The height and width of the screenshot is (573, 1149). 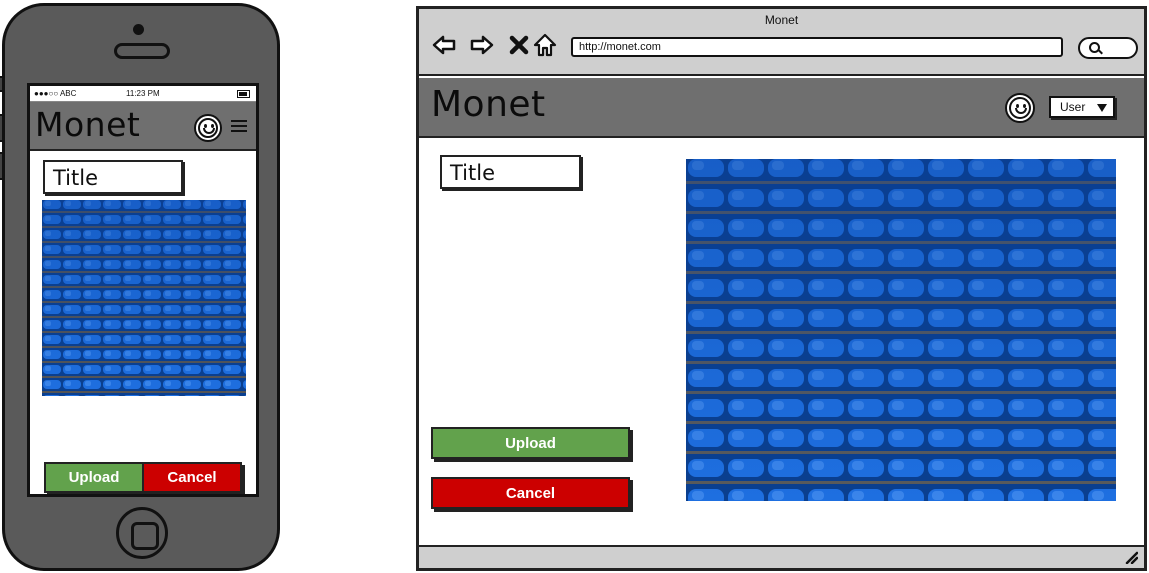 I want to click on back-arrow-icon, so click(x=444, y=45).